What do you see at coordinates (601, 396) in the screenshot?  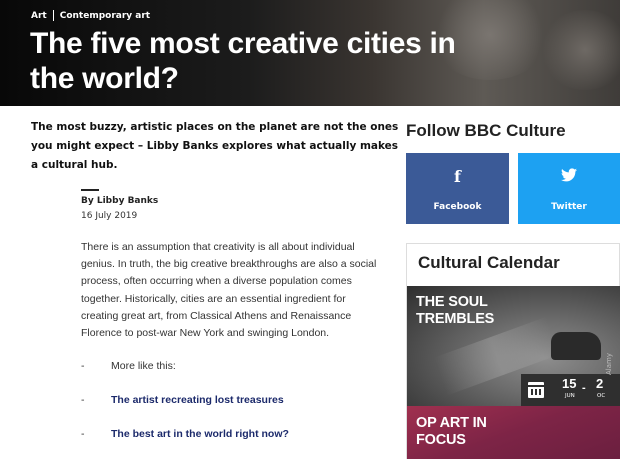 I see `event-end-month: OC` at bounding box center [601, 396].